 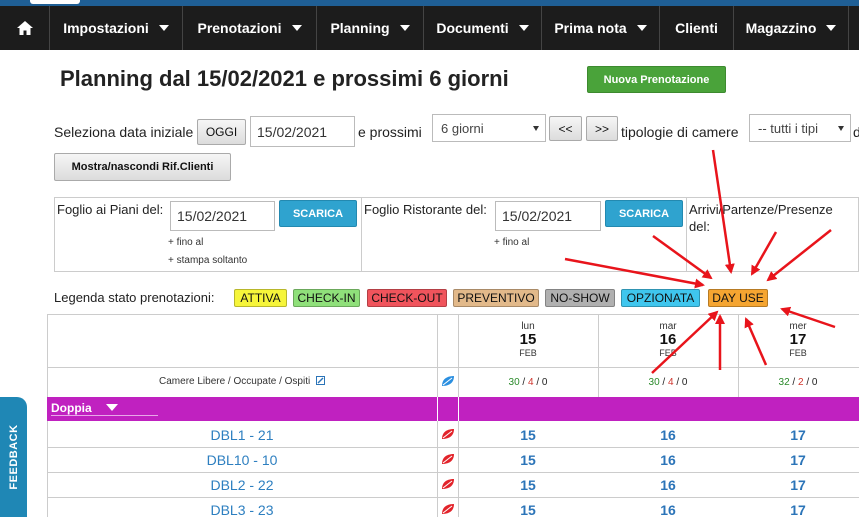 What do you see at coordinates (654, 382) in the screenshot?
I see `free-count: 30` at bounding box center [654, 382].